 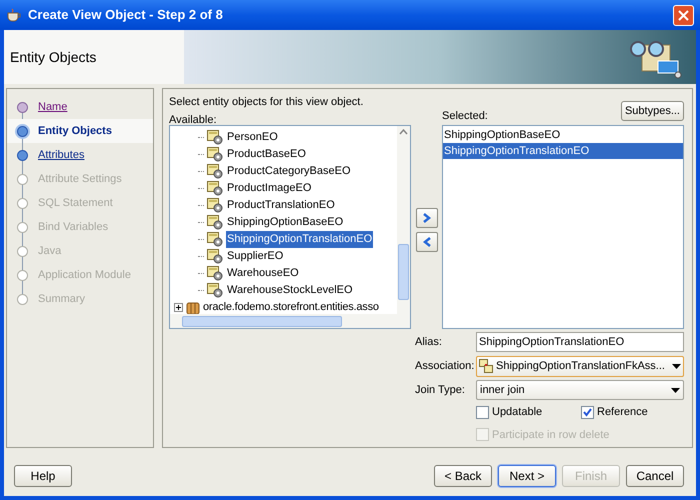 What do you see at coordinates (563, 151) in the screenshot?
I see `list-item: ShippingOptionTranslationEO` at bounding box center [563, 151].